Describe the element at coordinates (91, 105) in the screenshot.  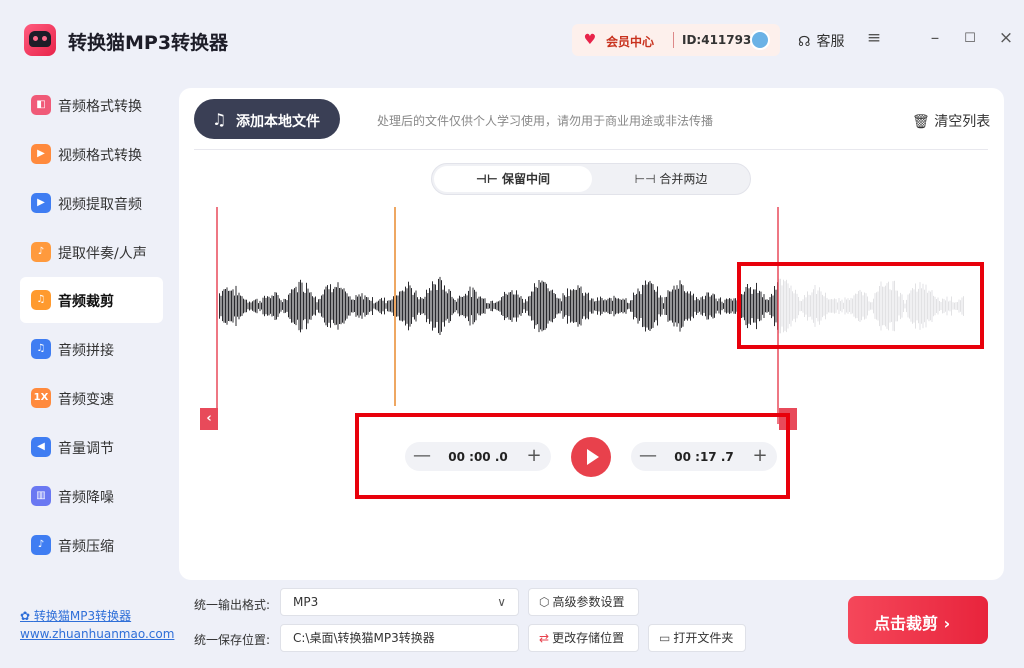
I see `sidebar-item-audio-format: ◧ 音频格式转换` at that location.